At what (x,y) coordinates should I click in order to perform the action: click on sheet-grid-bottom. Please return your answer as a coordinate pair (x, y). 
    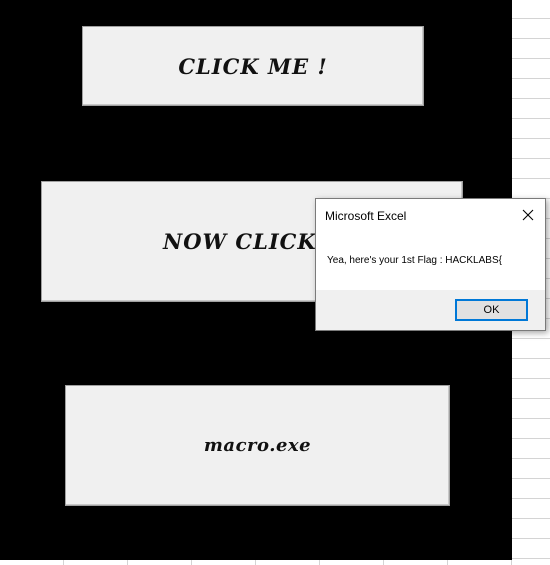
    Looking at the image, I should click on (275, 562).